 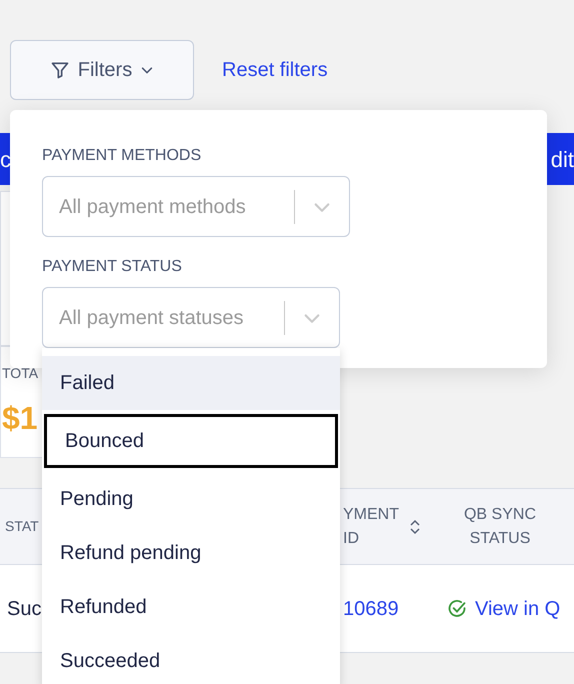 I want to click on status-option: Failed, so click(x=191, y=383).